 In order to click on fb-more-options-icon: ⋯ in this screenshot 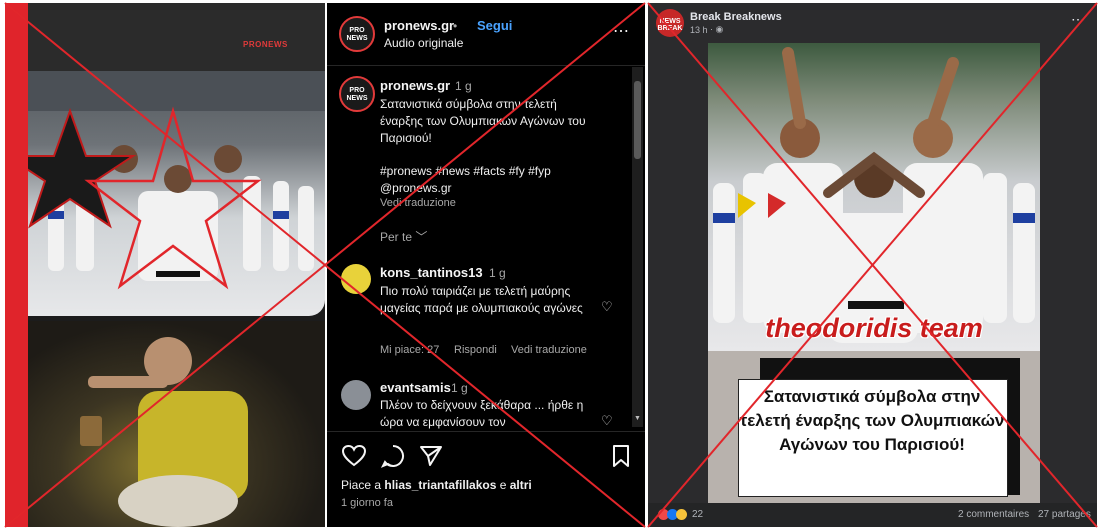, I will do `click(1078, 19)`.